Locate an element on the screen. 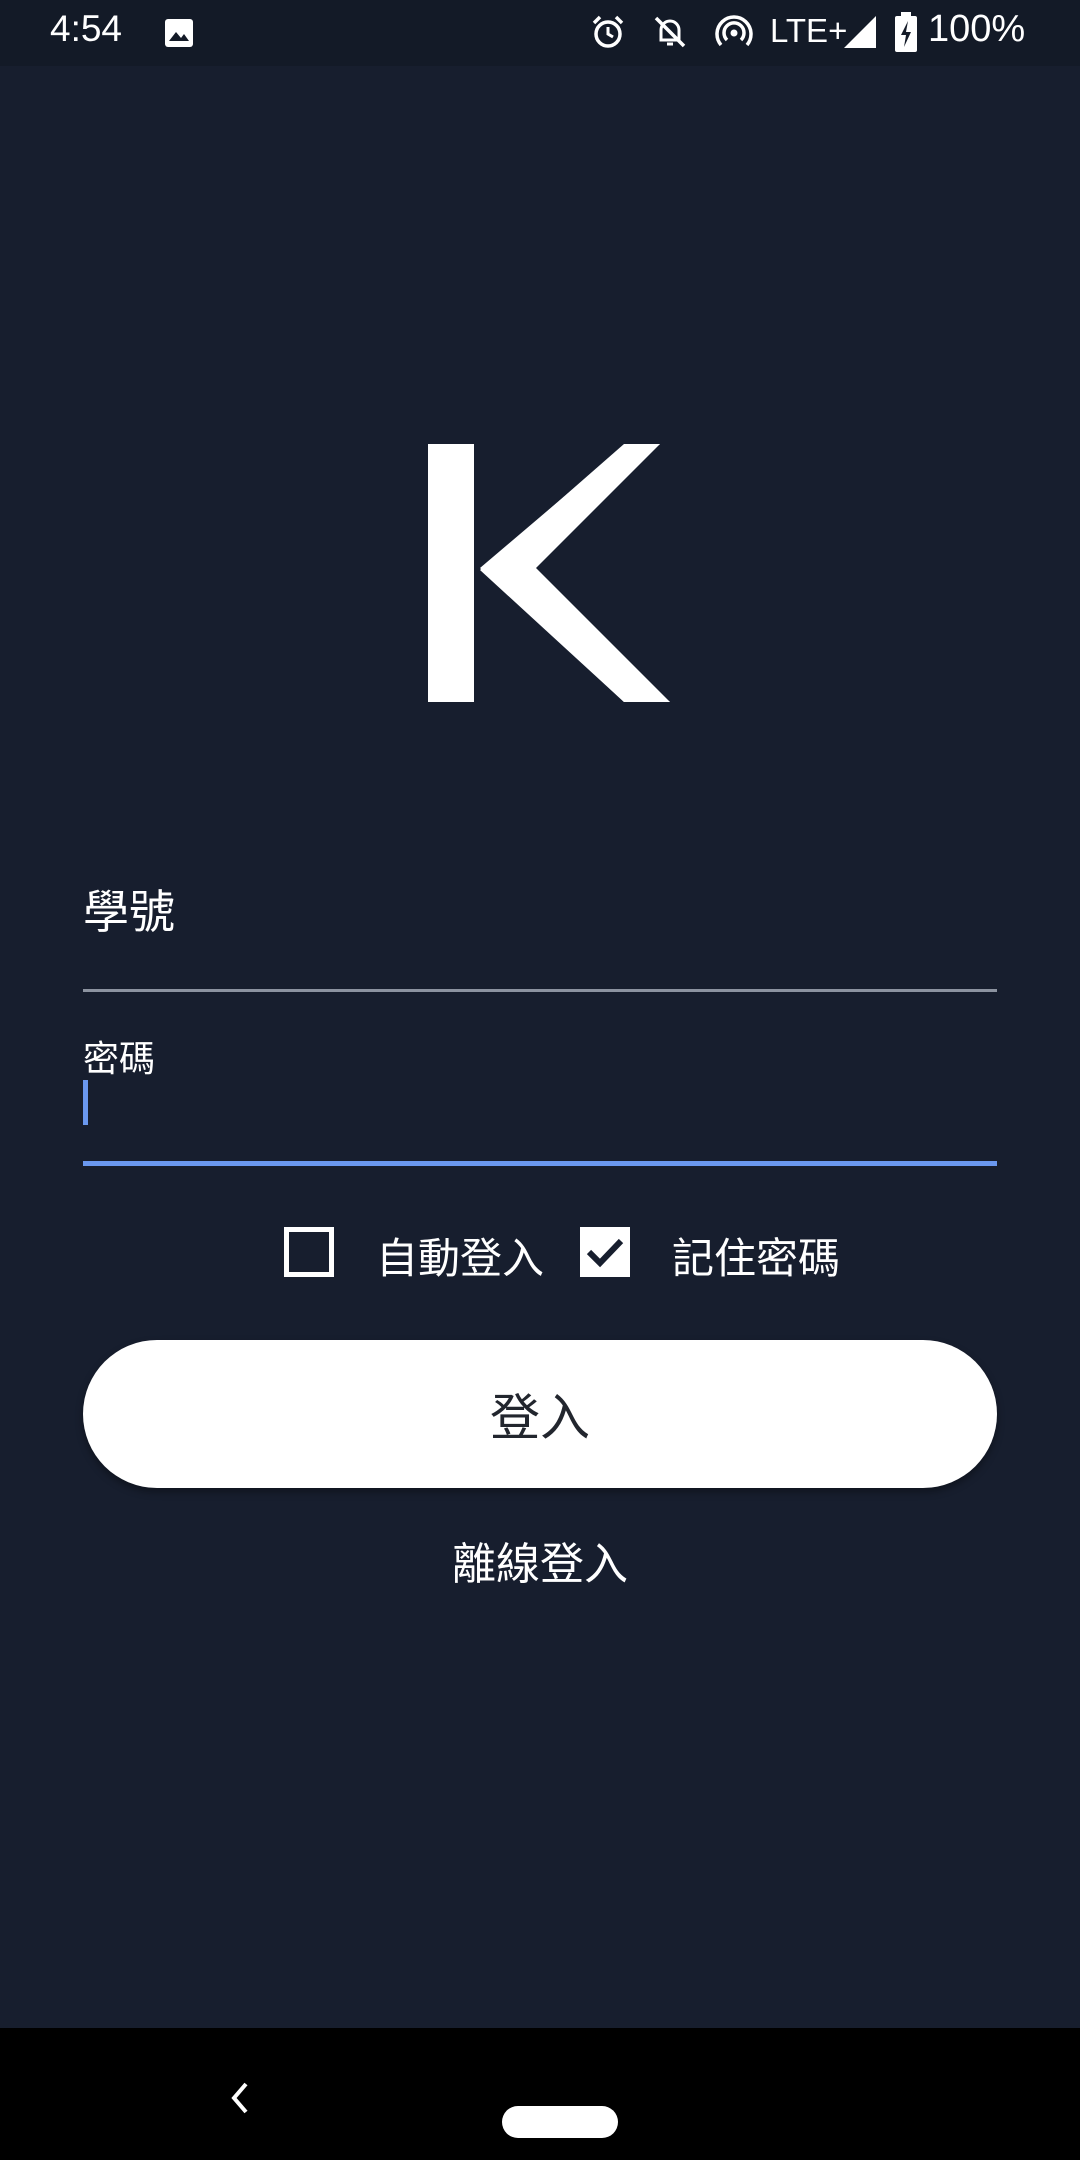 The image size is (1080, 2160). checkmark-icon is located at coordinates (605, 1253).